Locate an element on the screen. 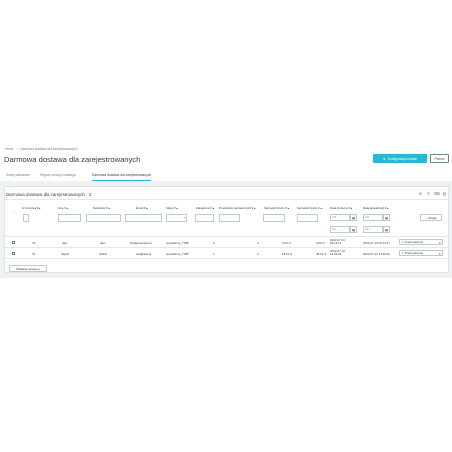 This screenshot has width=452, height=452. page-title: Darmowa dostawa dla zarejestrowanych is located at coordinates (72, 159).